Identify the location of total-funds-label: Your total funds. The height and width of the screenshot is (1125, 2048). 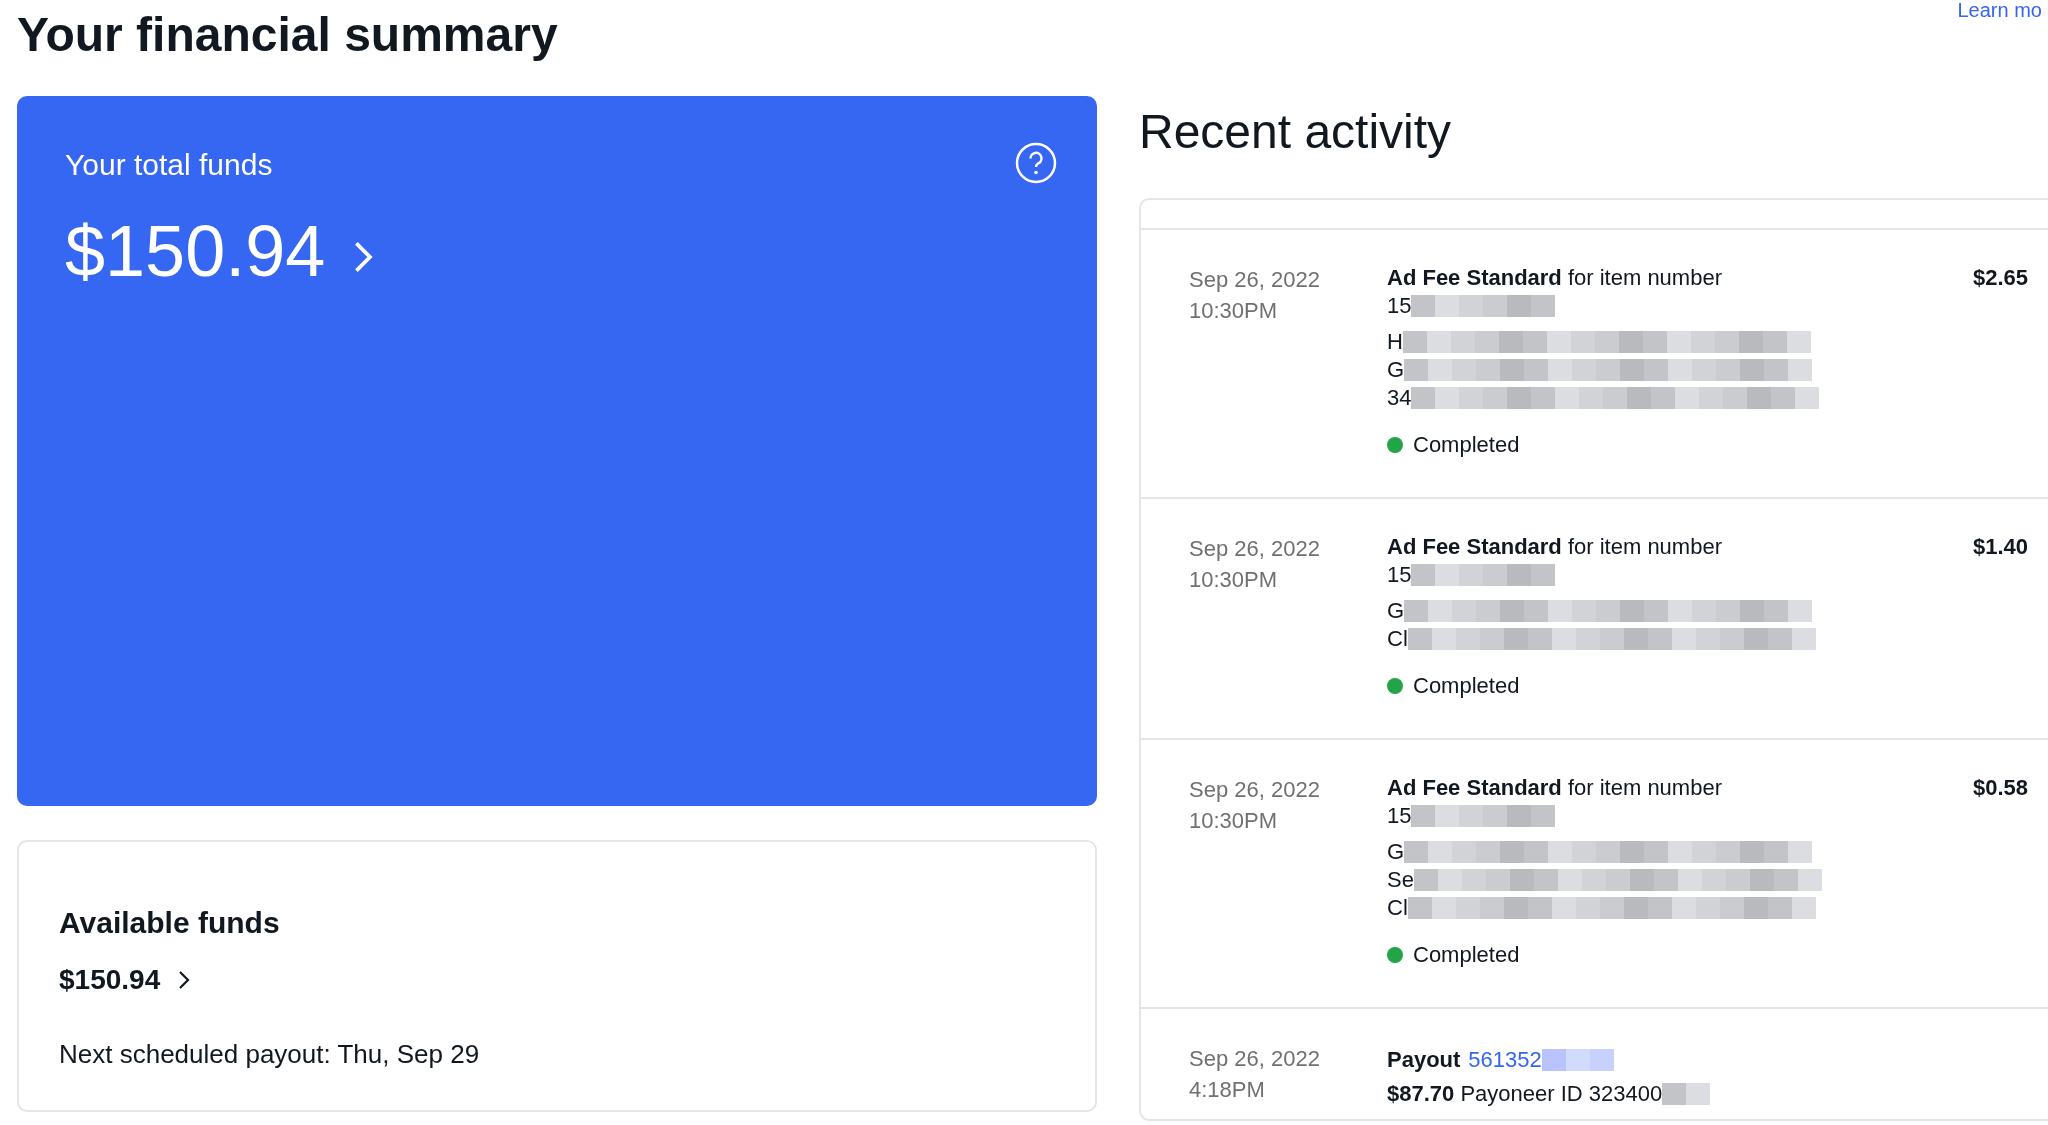
(169, 165).